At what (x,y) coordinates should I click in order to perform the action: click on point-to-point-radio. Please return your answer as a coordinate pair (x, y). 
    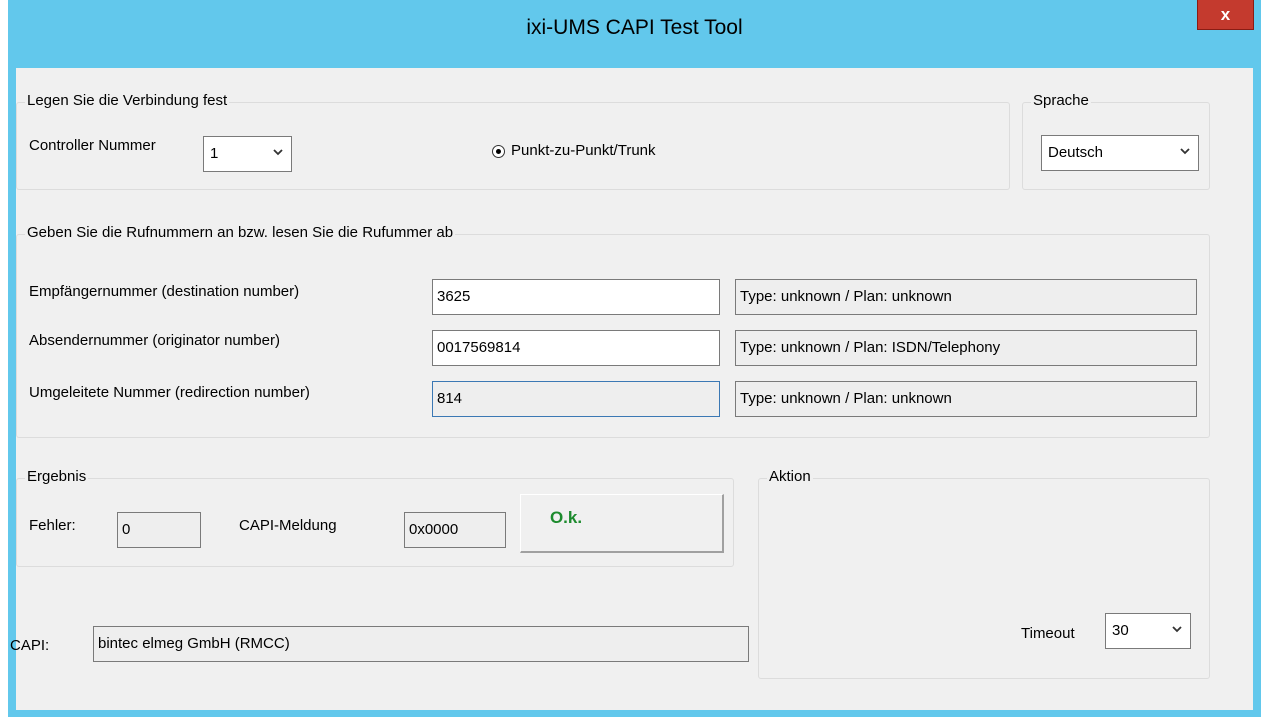
    Looking at the image, I should click on (498, 151).